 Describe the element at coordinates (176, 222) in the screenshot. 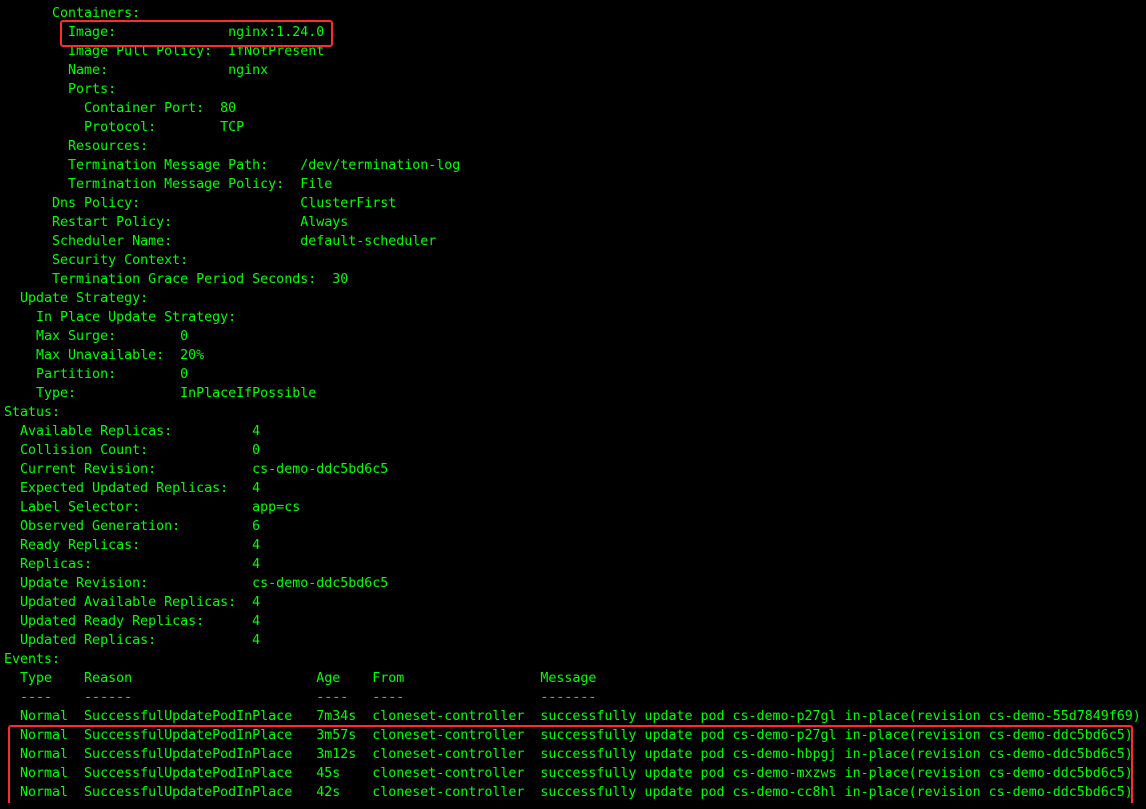

I see `terminal-line: Restart Policy: Always` at that location.